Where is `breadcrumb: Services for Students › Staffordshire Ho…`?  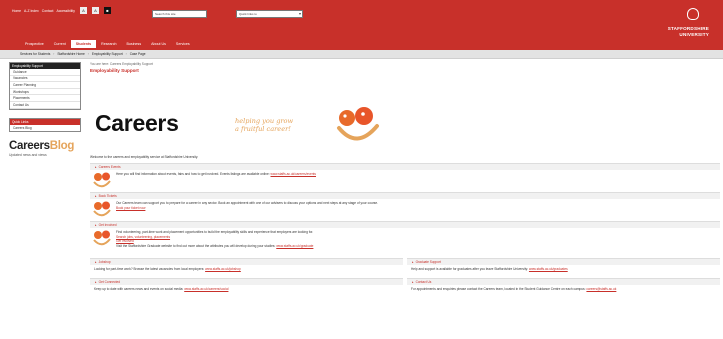
breadcrumb: Services for Students › Staffordshire Ho… is located at coordinates (361, 54).